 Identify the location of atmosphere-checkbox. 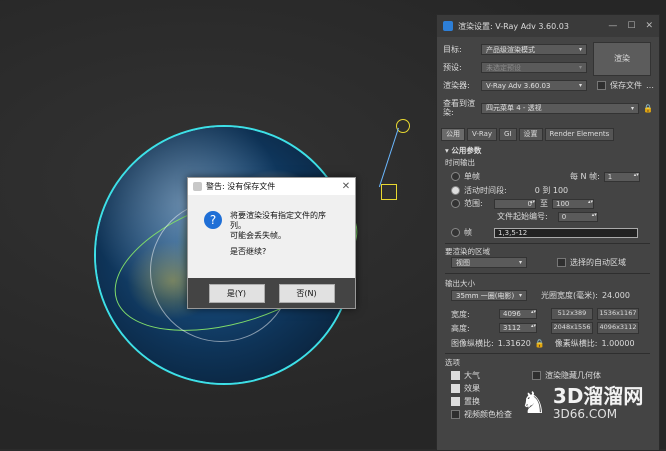
(455, 375).